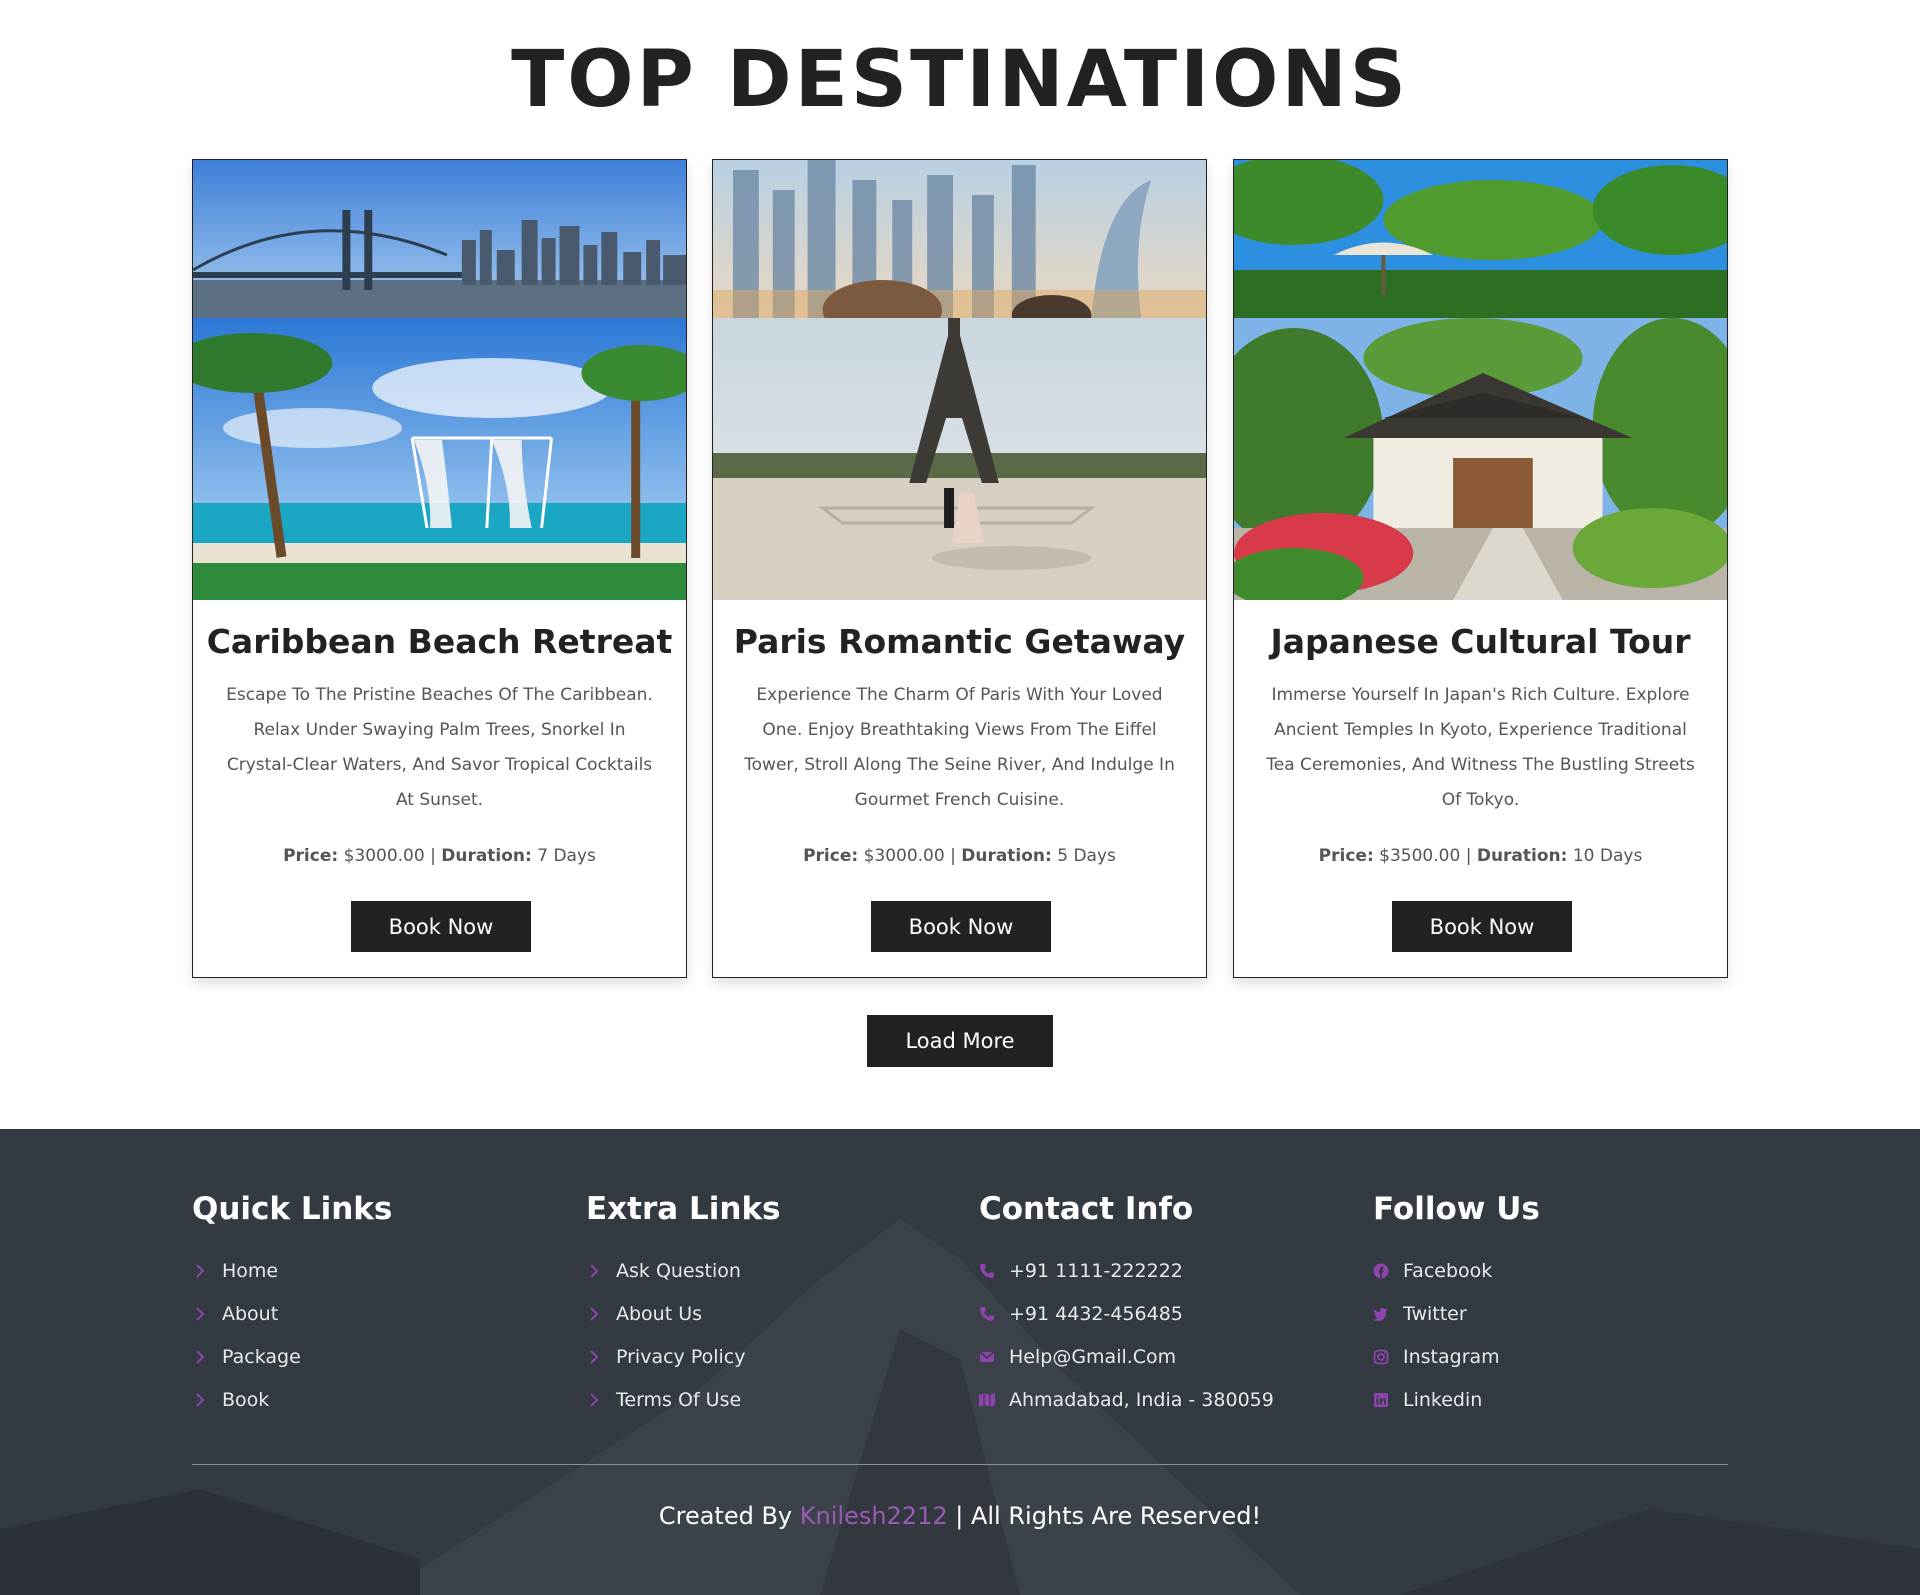  Describe the element at coordinates (372, 1399) in the screenshot. I see `footer-link-book: Book` at that location.